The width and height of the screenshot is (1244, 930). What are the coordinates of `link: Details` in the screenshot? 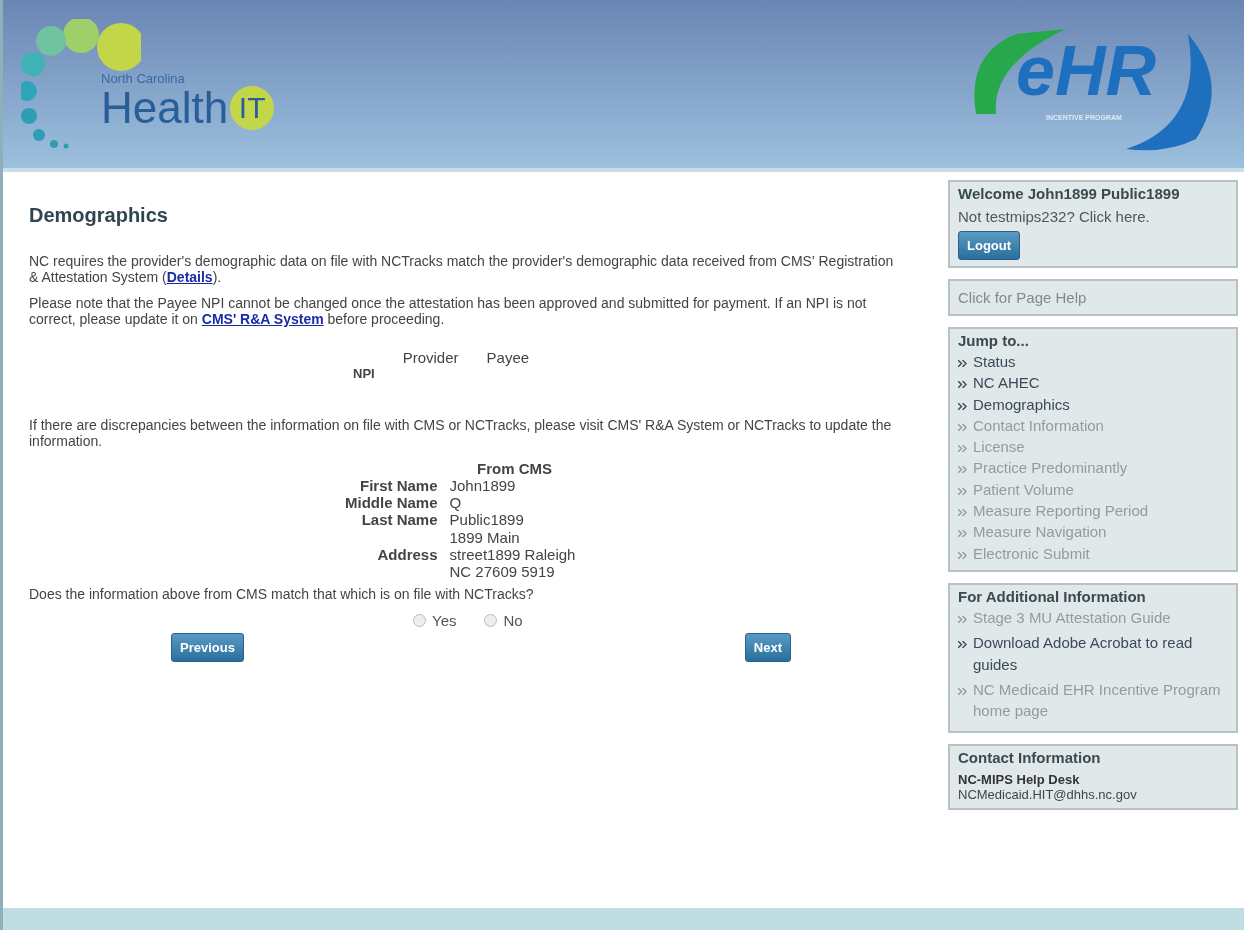 It's located at (189, 277).